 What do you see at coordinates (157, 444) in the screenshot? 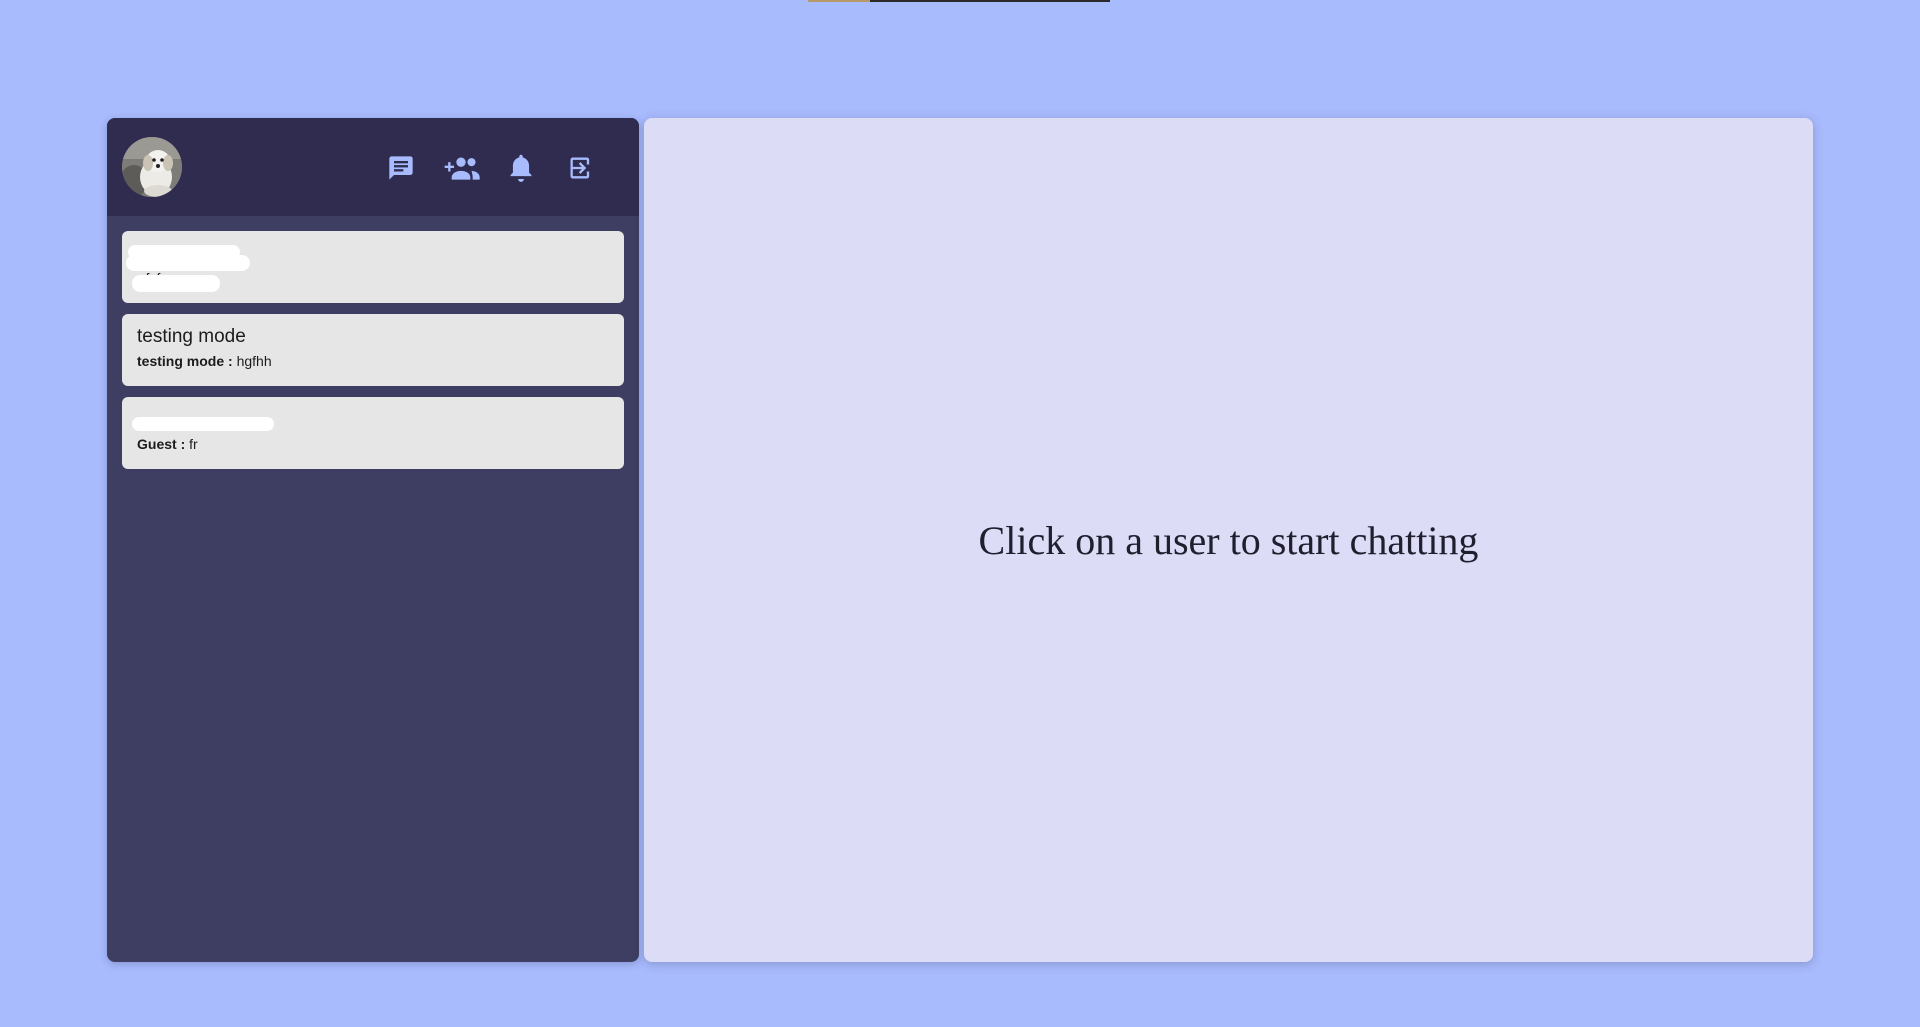
I see `chat-sender: Guest` at bounding box center [157, 444].